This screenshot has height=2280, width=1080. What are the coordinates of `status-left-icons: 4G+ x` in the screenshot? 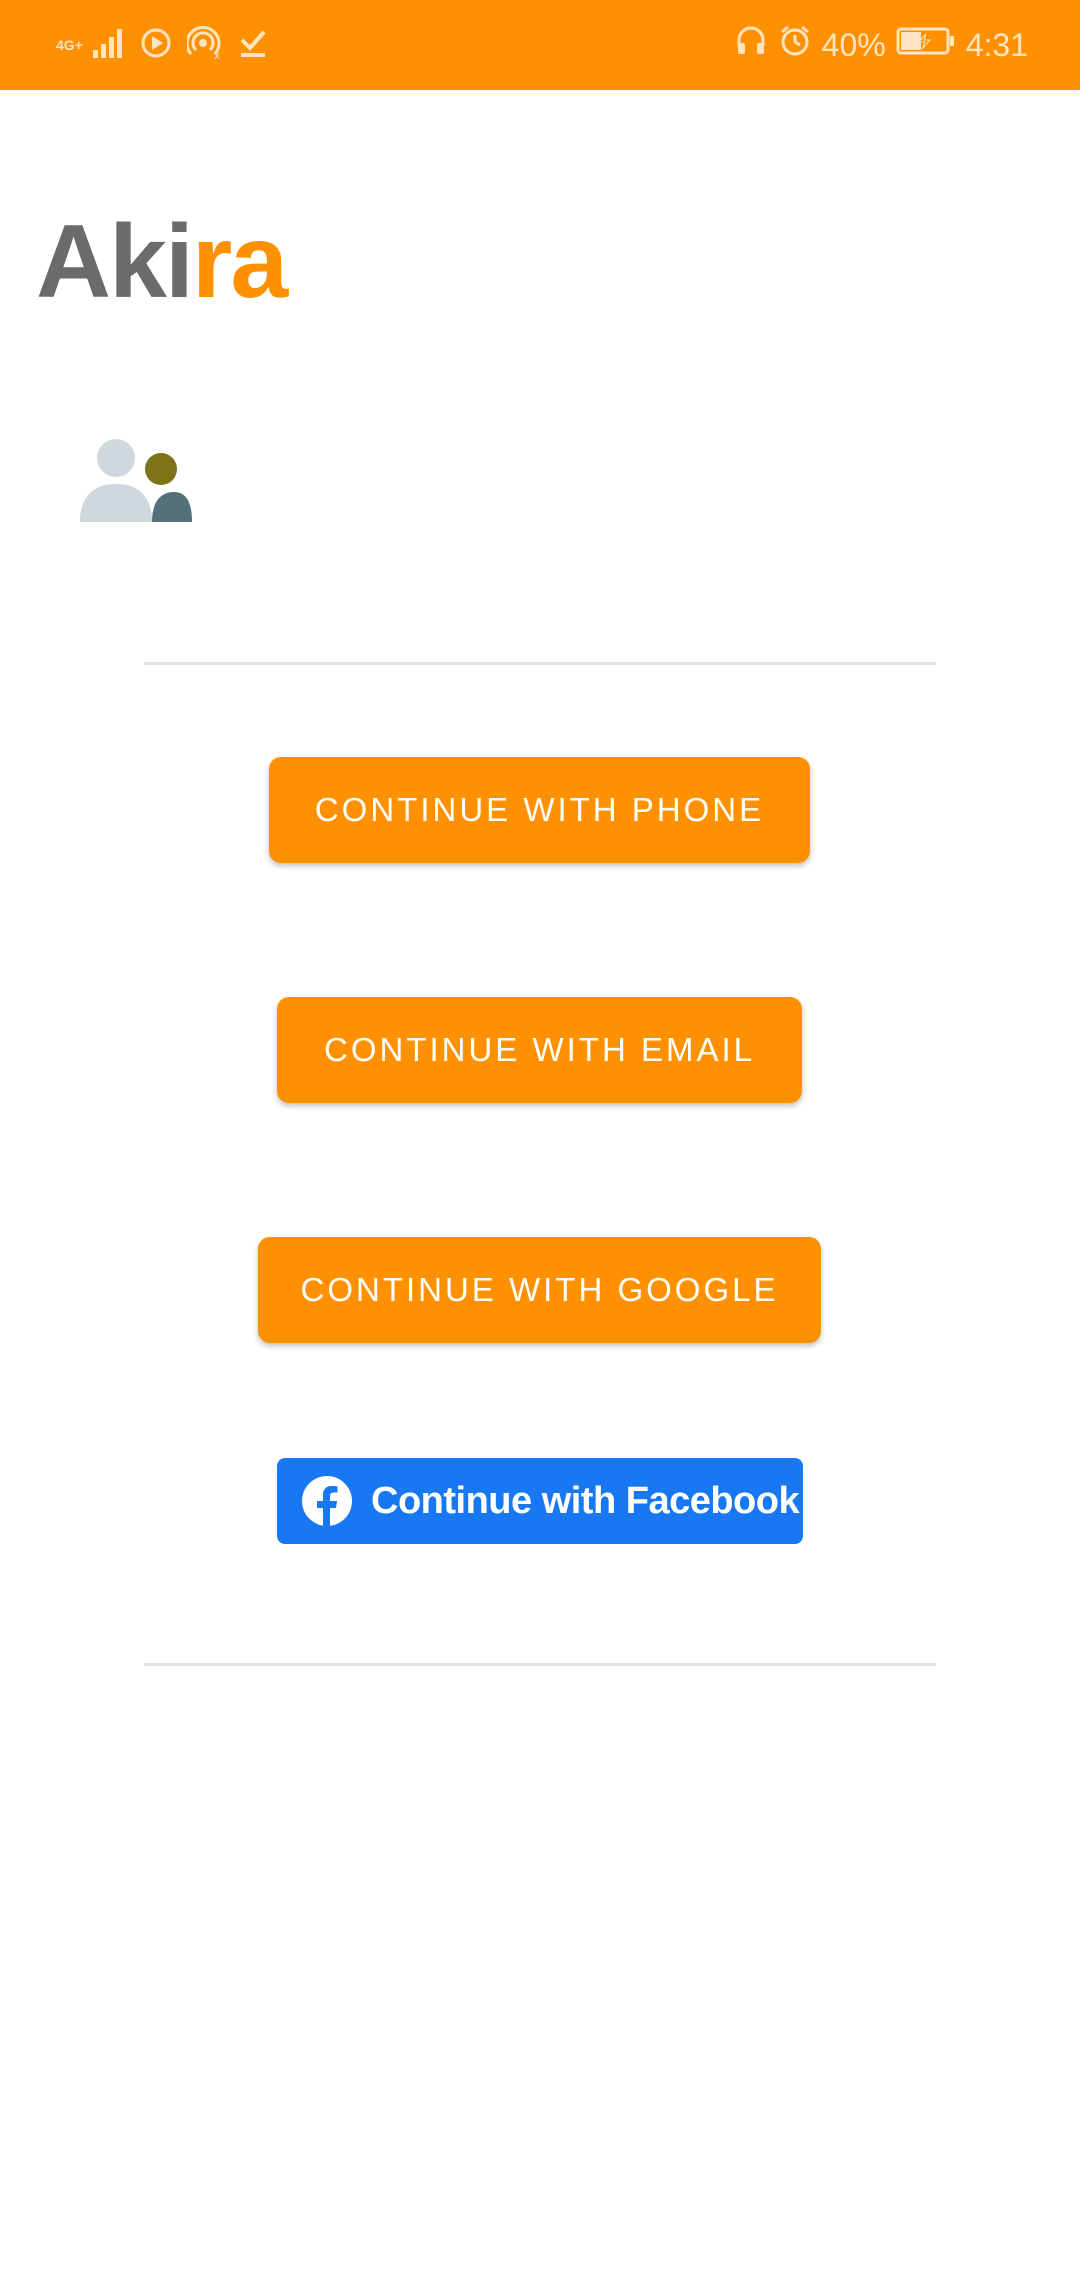 It's located at (162, 45).